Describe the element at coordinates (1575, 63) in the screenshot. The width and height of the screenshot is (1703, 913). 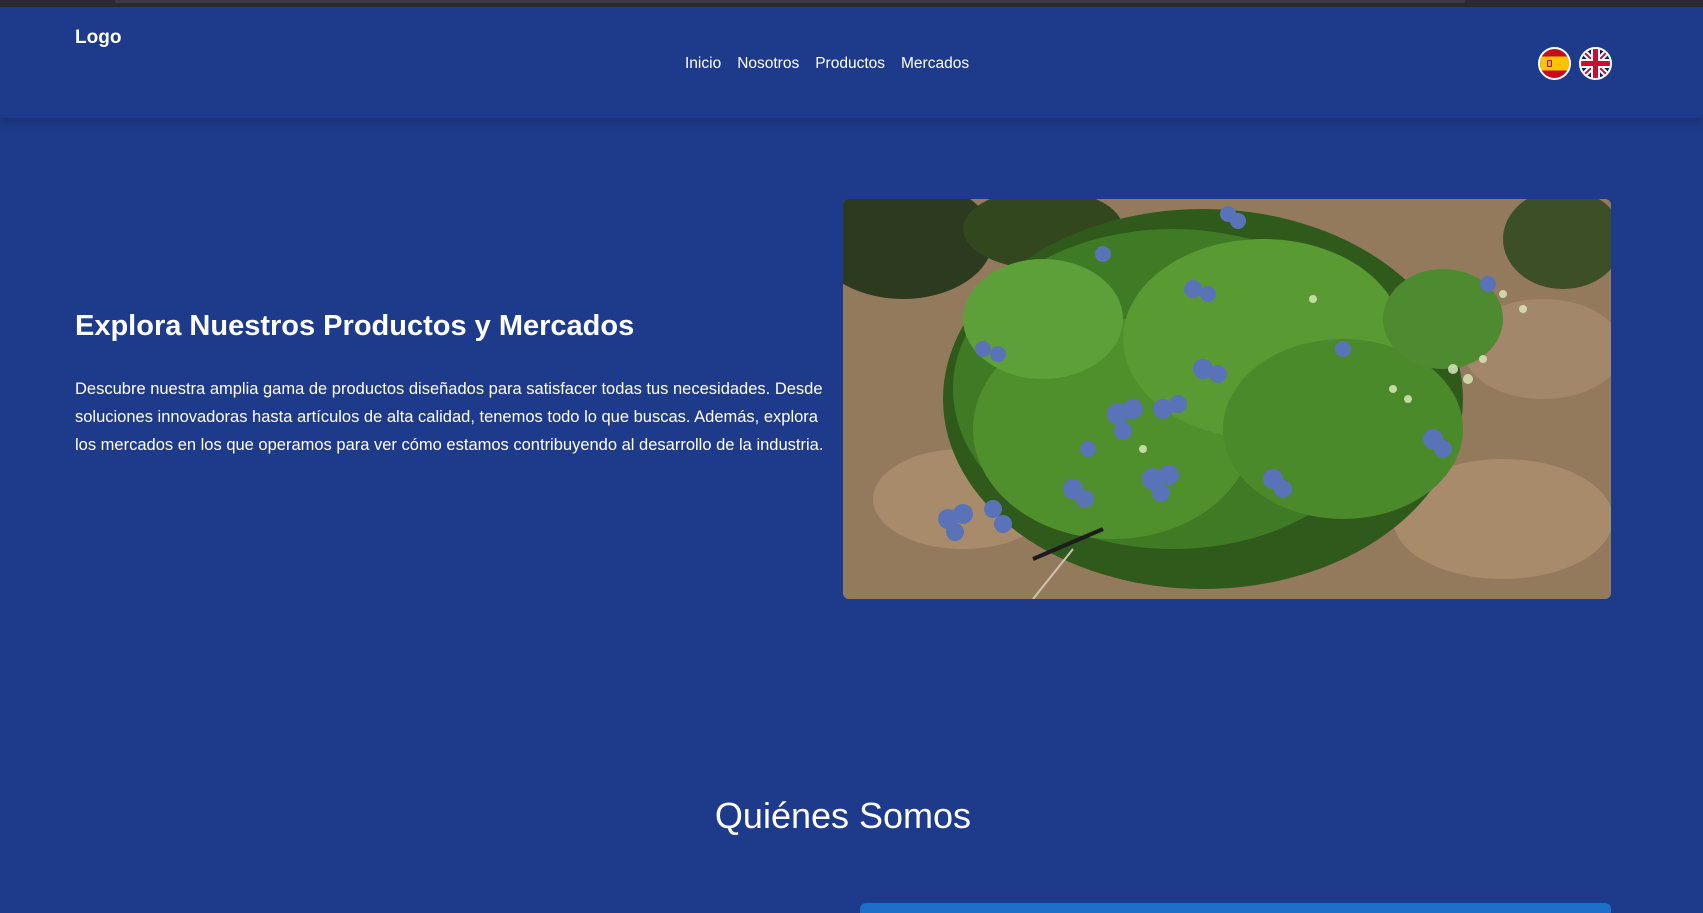
I see `language-switcher` at that location.